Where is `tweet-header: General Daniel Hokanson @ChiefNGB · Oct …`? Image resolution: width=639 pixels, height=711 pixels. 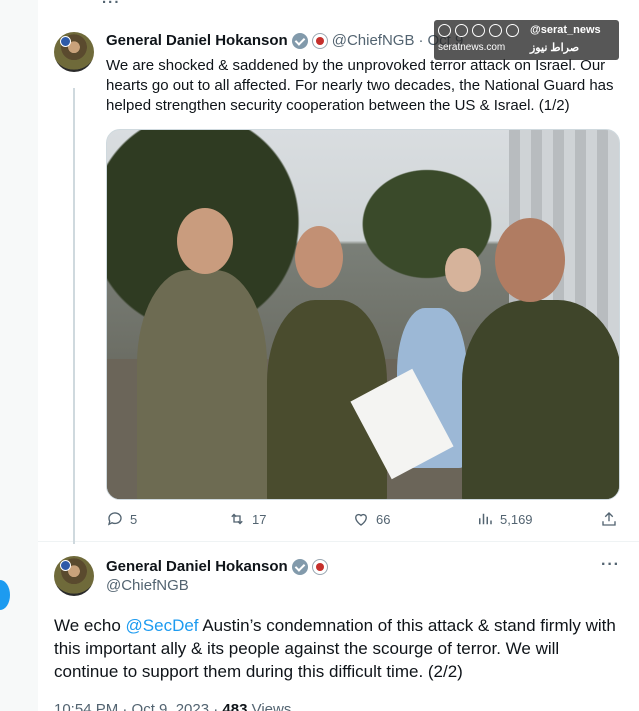 tweet-header: General Daniel Hokanson @ChiefNGB · Oct … is located at coordinates (284, 40).